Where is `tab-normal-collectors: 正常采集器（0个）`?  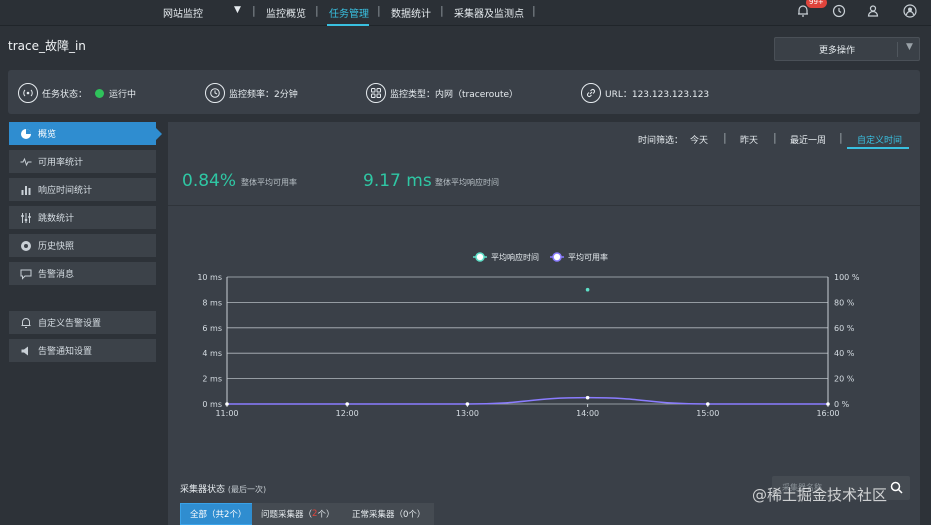
tab-normal-collectors: 正常采集器（0个） is located at coordinates (389, 514).